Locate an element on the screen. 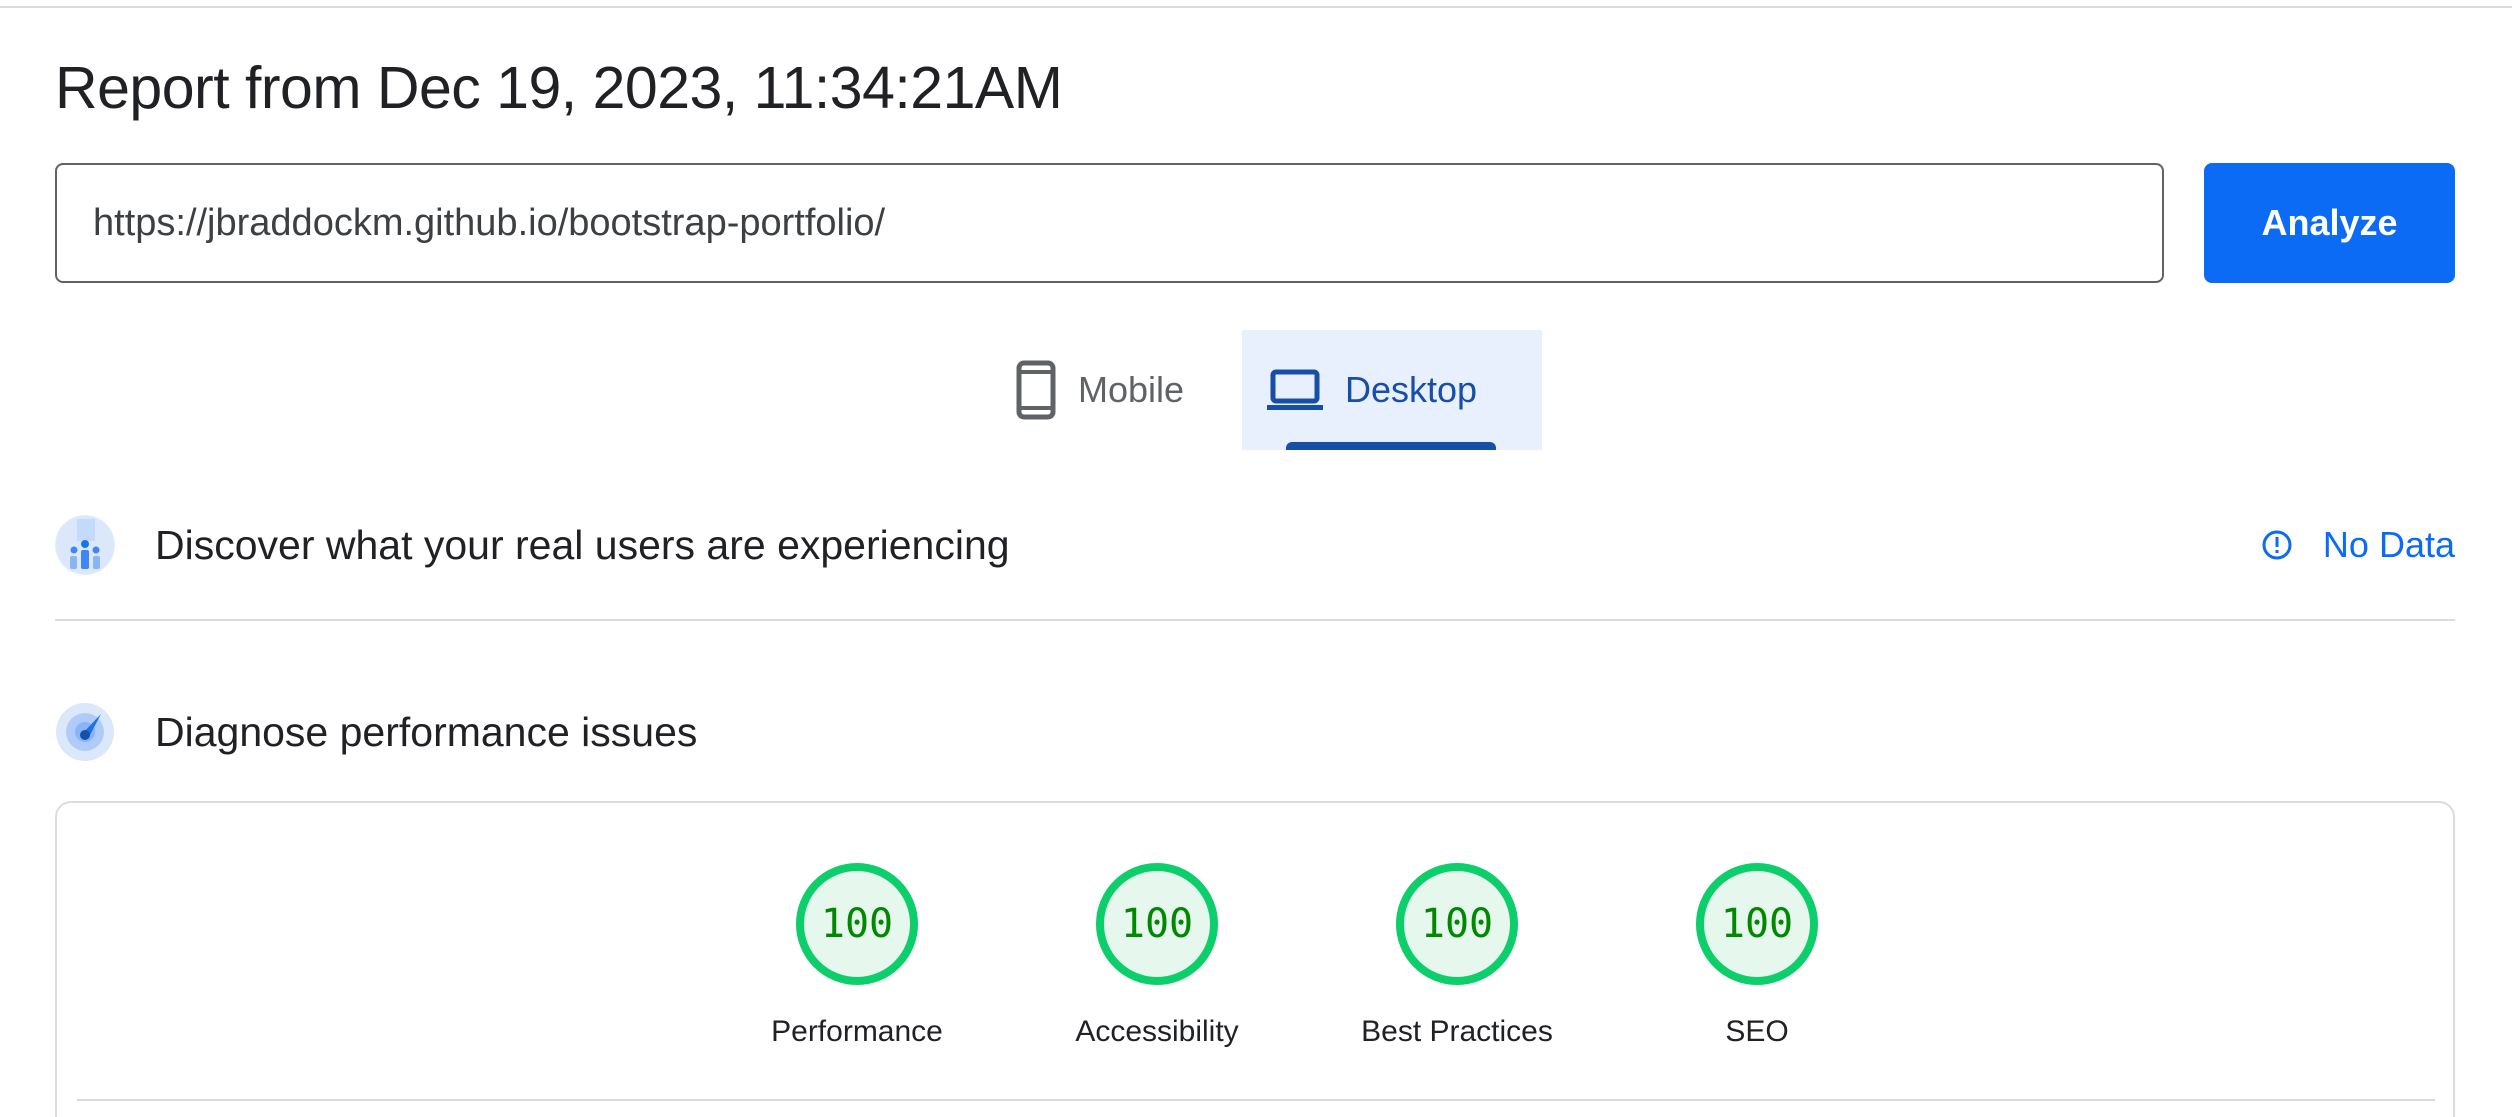 Image resolution: width=2512 pixels, height=1117 pixels. score-label: Performance is located at coordinates (857, 1031).